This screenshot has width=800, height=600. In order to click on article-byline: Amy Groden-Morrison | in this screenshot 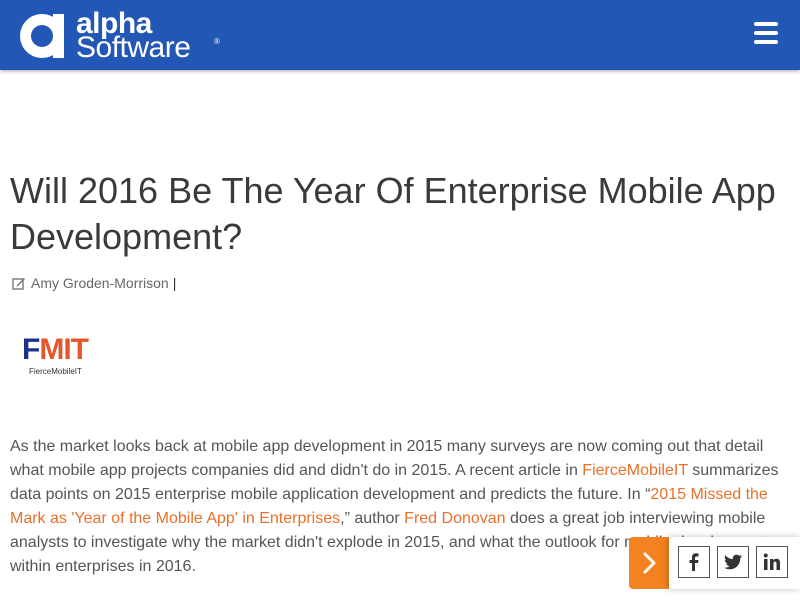, I will do `click(94, 283)`.